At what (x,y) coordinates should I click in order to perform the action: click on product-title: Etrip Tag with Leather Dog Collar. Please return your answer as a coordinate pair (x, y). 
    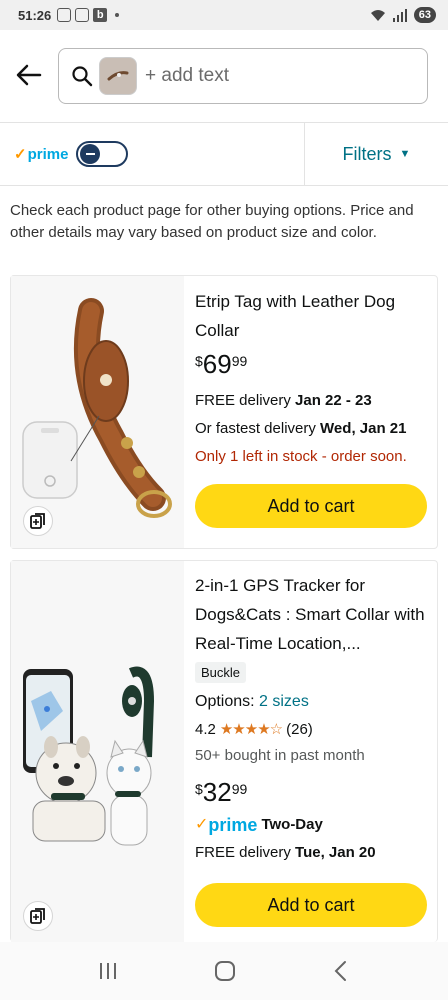
    Looking at the image, I should click on (311, 316).